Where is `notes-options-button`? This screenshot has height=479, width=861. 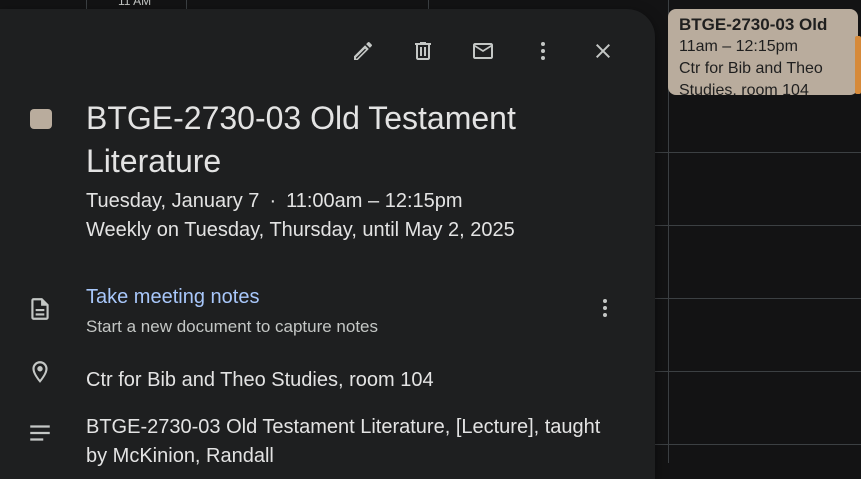
notes-options-button is located at coordinates (605, 308).